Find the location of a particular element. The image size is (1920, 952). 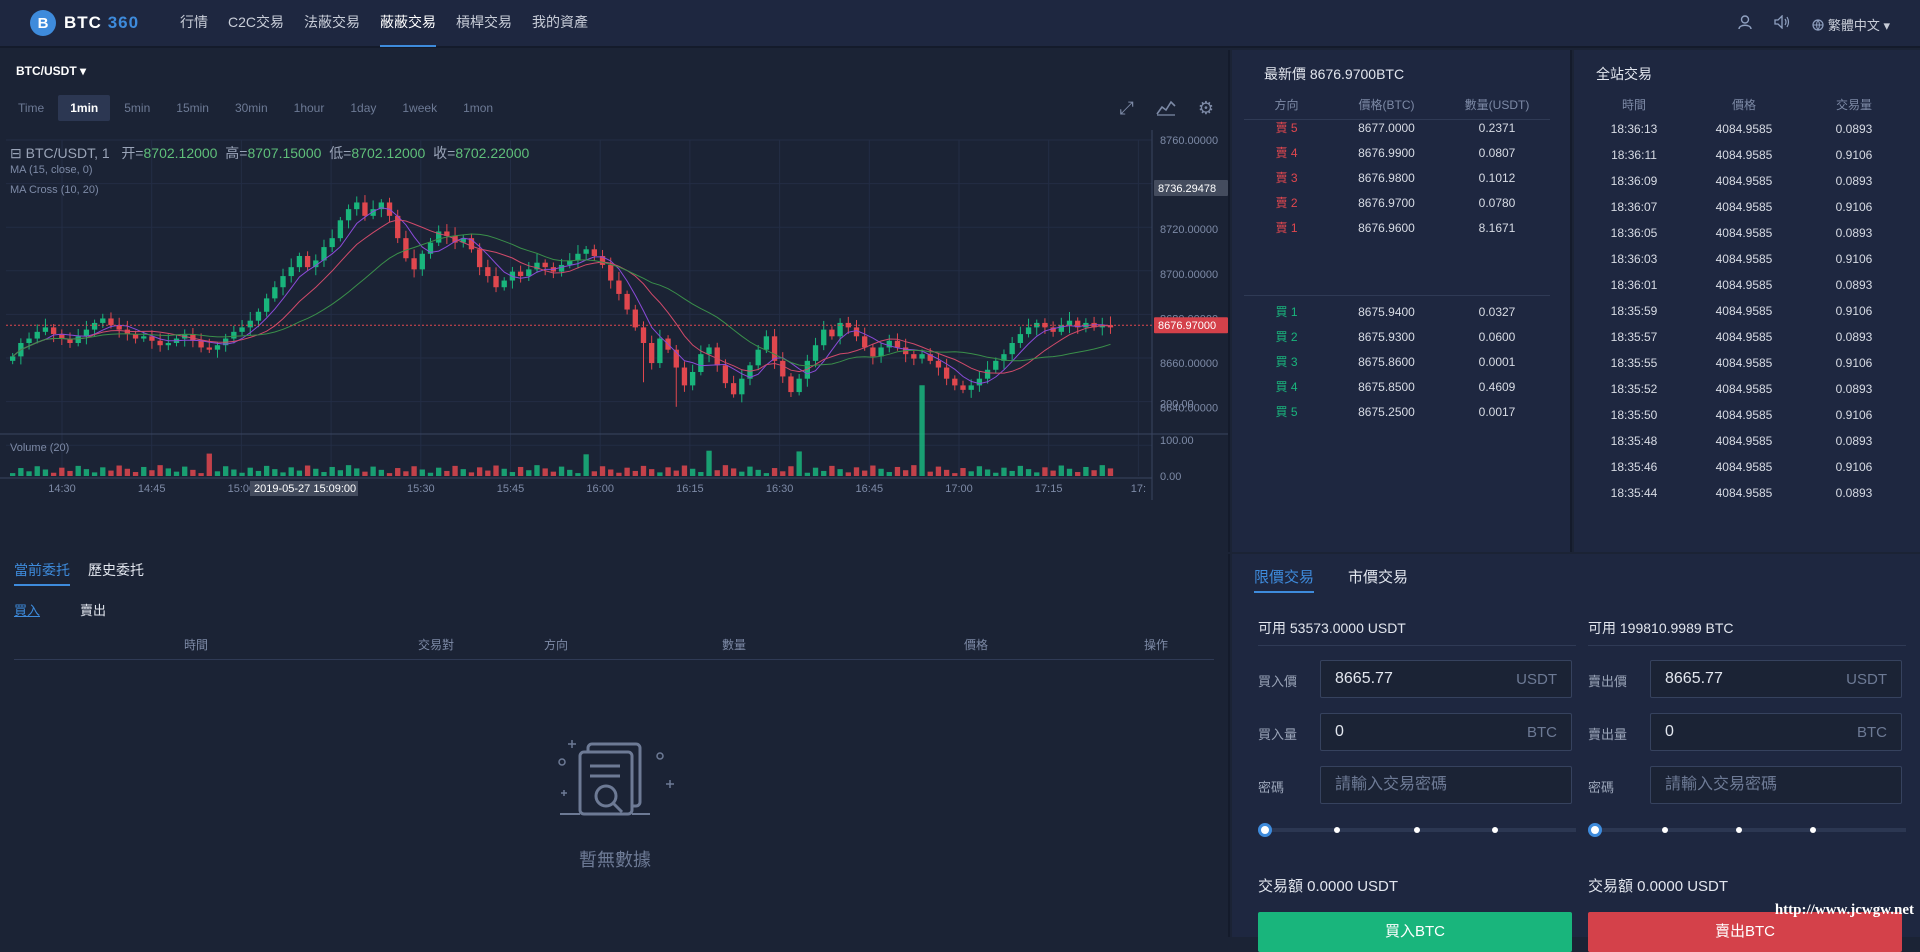

volume-tick-label: 100.00 is located at coordinates (1177, 441).